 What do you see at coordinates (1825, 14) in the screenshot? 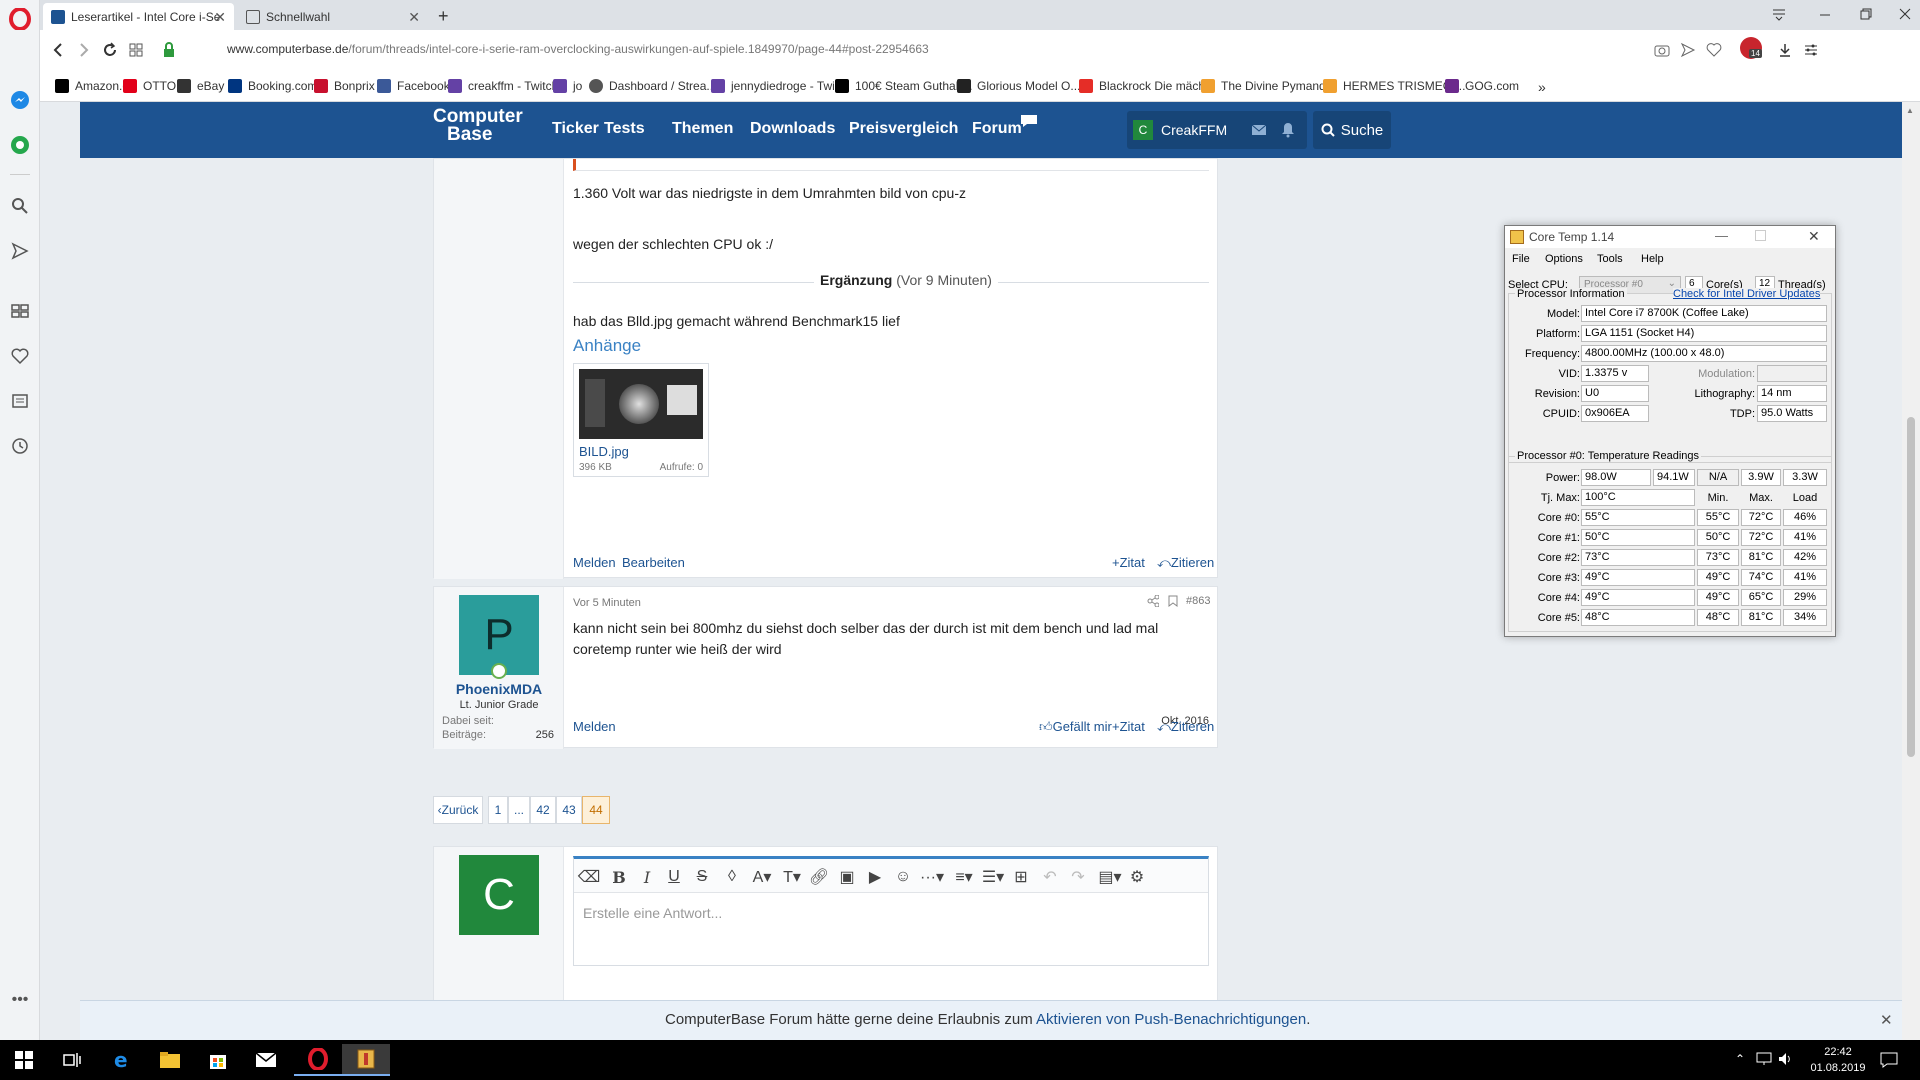
I see `minimize-icon` at bounding box center [1825, 14].